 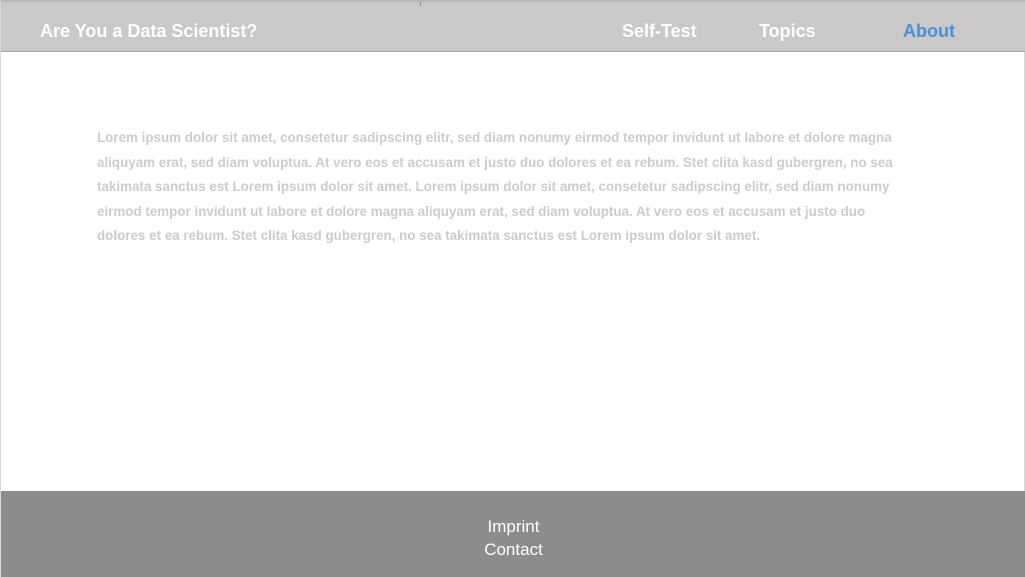 What do you see at coordinates (513, 526) in the screenshot?
I see `footer-link-imprint: Imprint` at bounding box center [513, 526].